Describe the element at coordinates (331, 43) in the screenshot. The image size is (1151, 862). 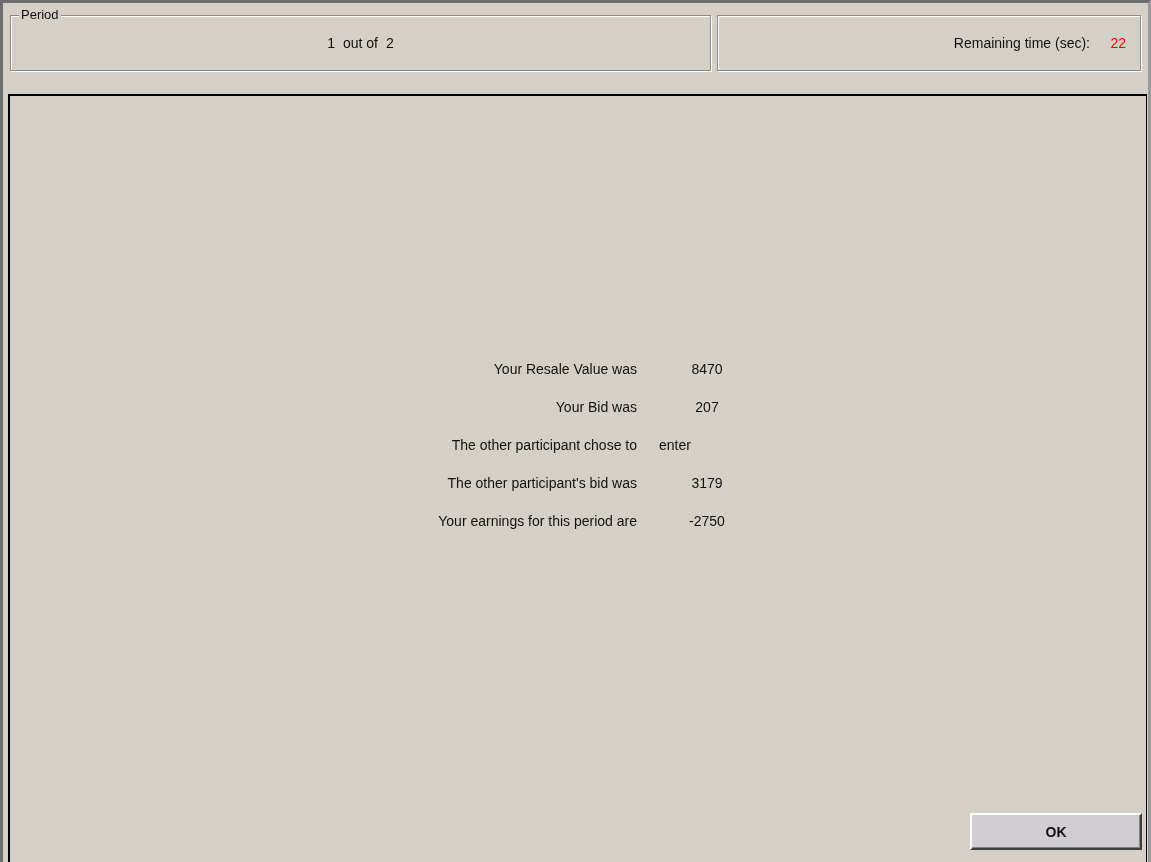
I see `period-current: 1` at that location.